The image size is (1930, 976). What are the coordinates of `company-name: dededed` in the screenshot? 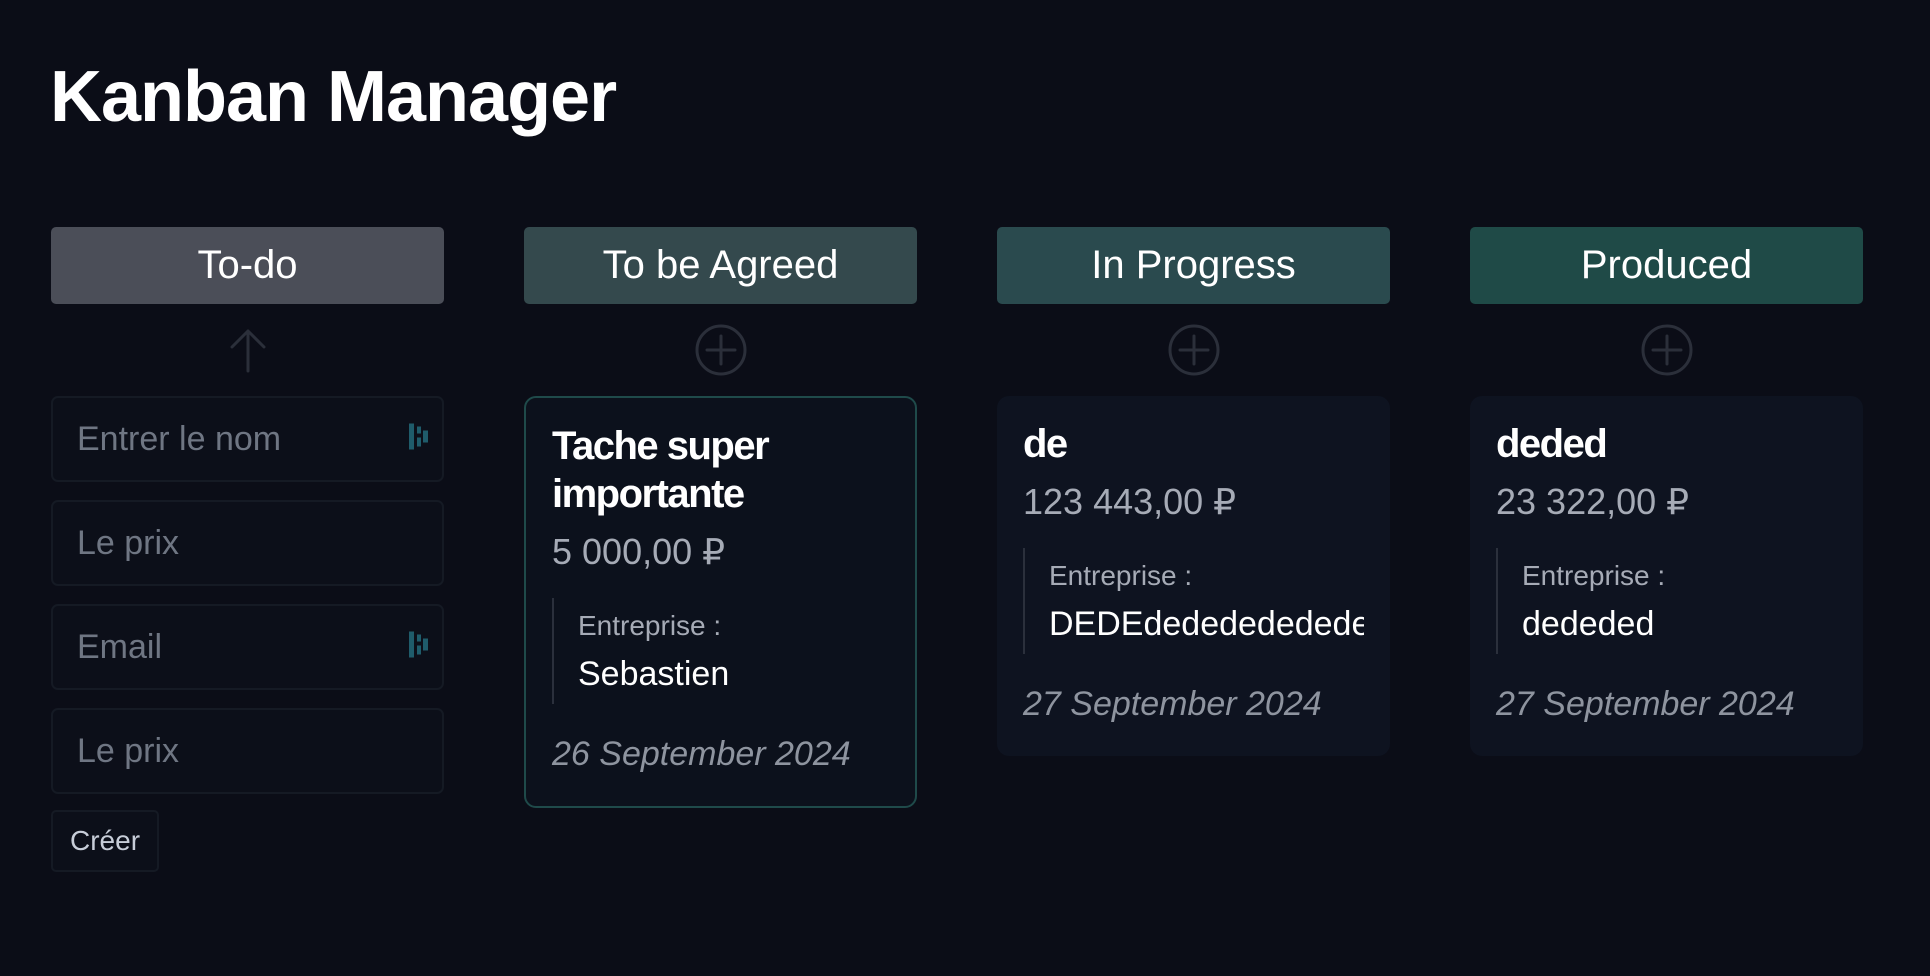 It's located at (1588, 624).